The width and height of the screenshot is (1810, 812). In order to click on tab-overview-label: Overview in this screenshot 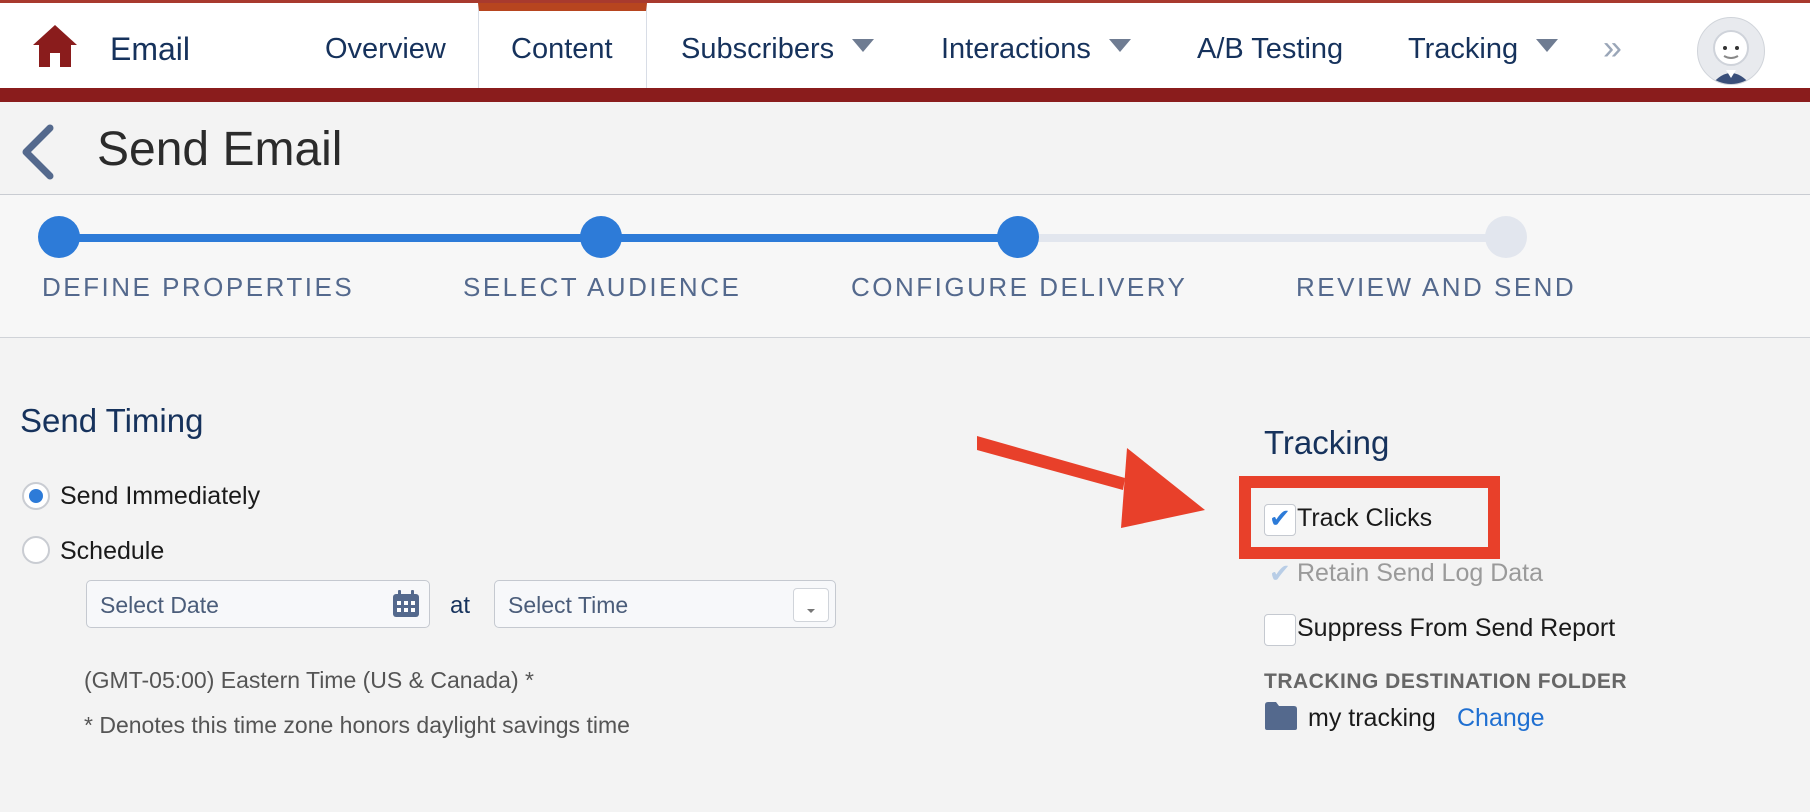, I will do `click(385, 49)`.